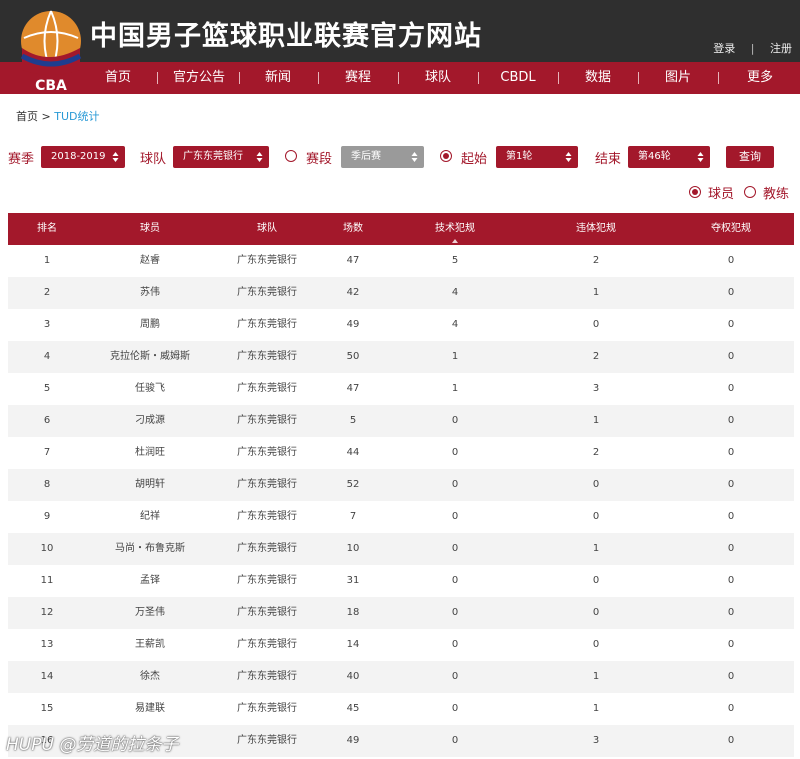 The height and width of the screenshot is (759, 800). I want to click on query-button: 查询, so click(750, 157).